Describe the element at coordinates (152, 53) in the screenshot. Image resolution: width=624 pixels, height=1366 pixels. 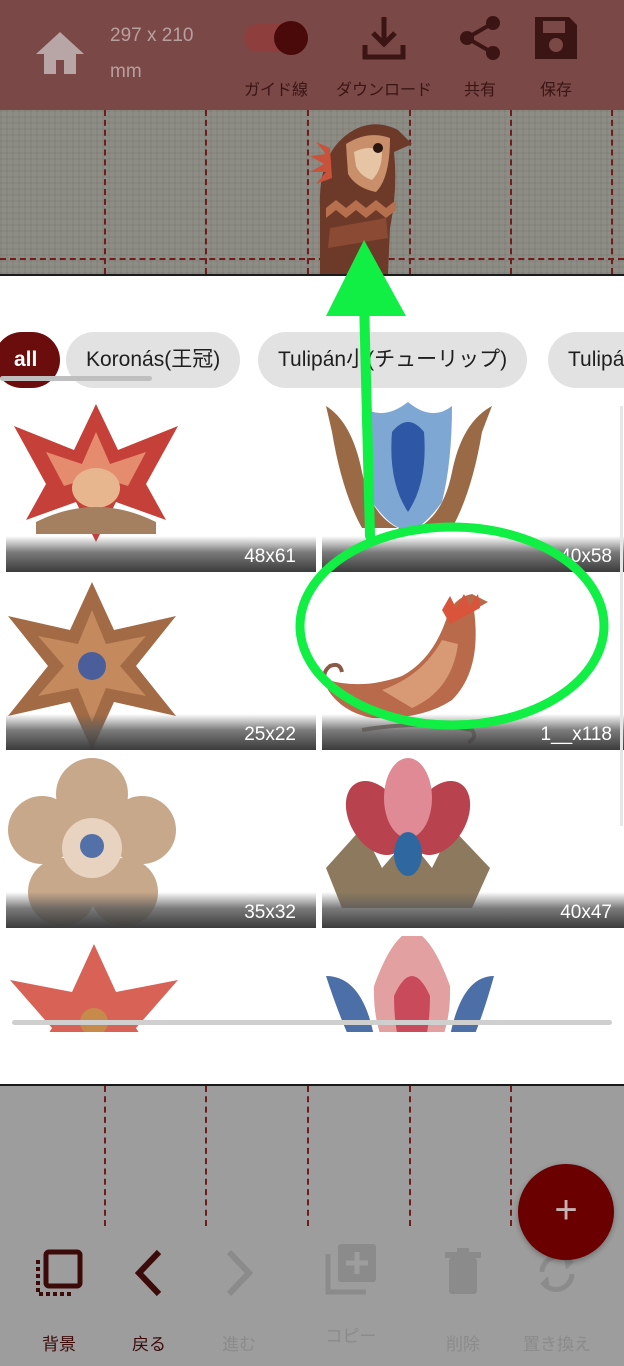
I see `paper-size-label: 297 x 210 mm` at that location.